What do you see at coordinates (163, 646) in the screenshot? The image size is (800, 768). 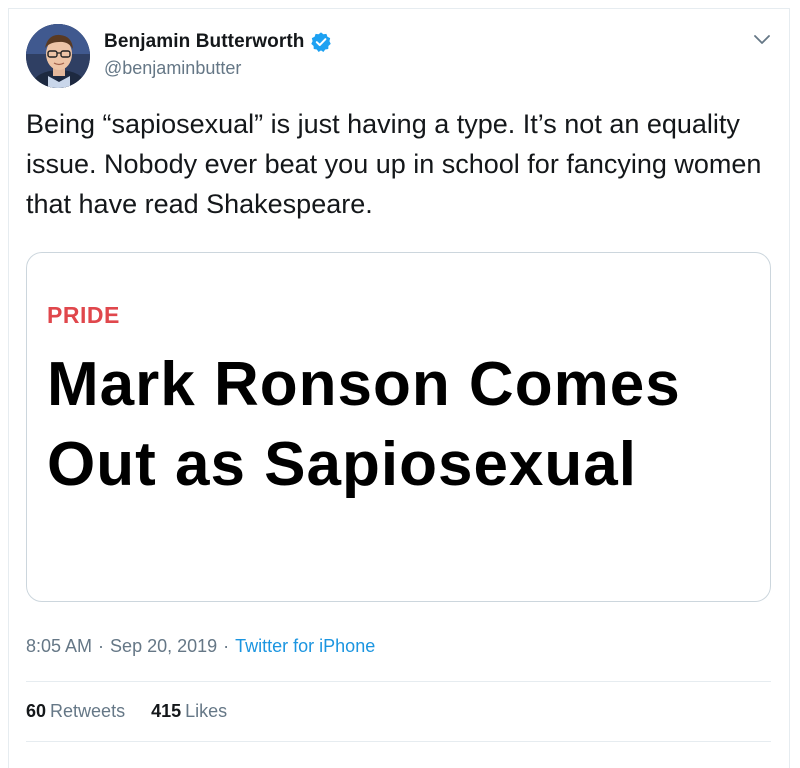 I see `tweet-date: Sep 20, 2019` at bounding box center [163, 646].